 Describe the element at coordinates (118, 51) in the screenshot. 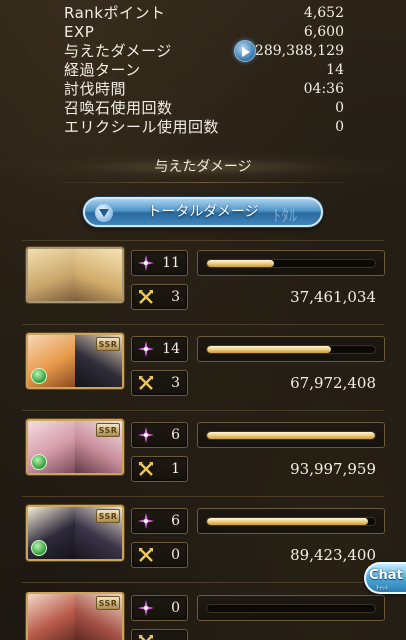

I see `stat-label: 与えたダメージ` at that location.